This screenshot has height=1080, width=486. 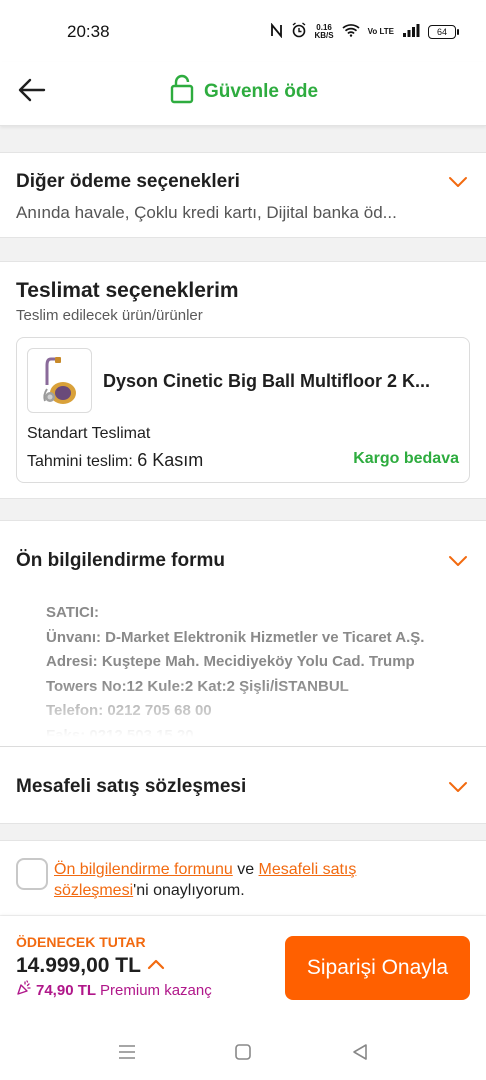 I want to click on delivery-title: Teslimat seçeneklerim, so click(x=127, y=290).